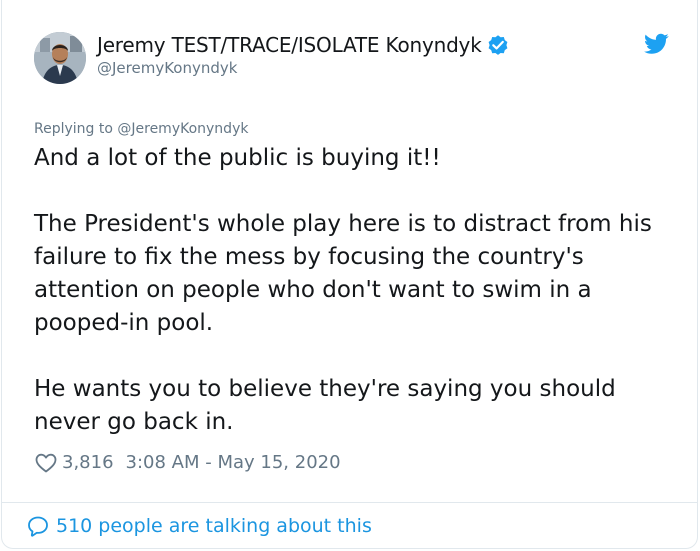  Describe the element at coordinates (141, 129) in the screenshot. I see `replying-to-text: Replying to @JeremyKonyndyk` at that location.